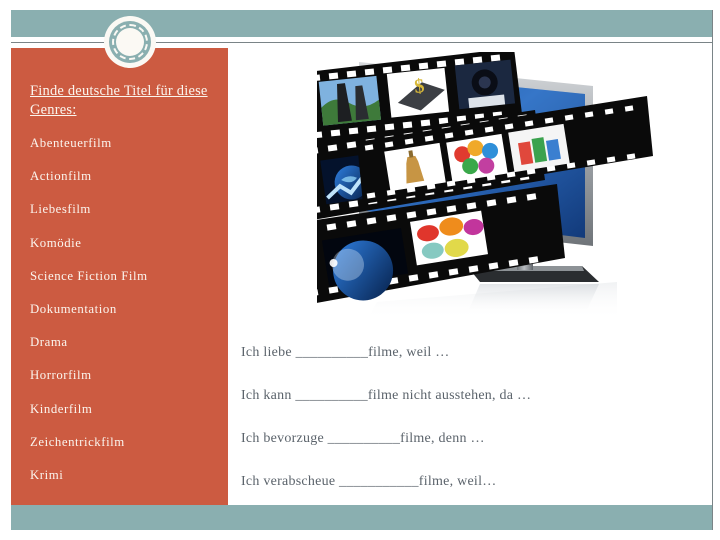  I want to click on genre-item-science-fiction-film: Science Fiction Film, so click(89, 275).